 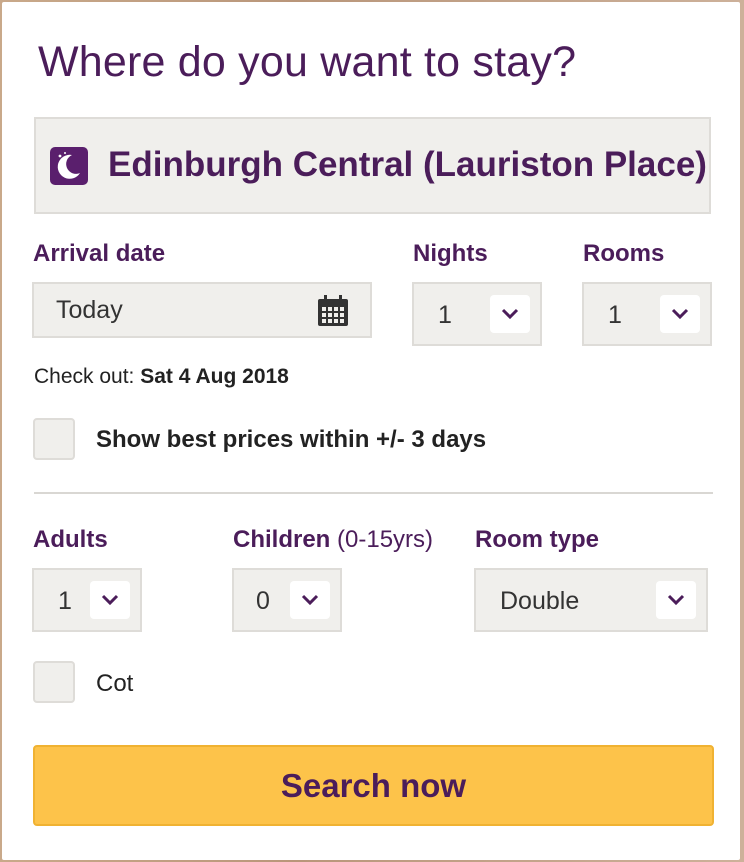 I want to click on checkout-date: Sat 4 Aug 2018, so click(x=214, y=376).